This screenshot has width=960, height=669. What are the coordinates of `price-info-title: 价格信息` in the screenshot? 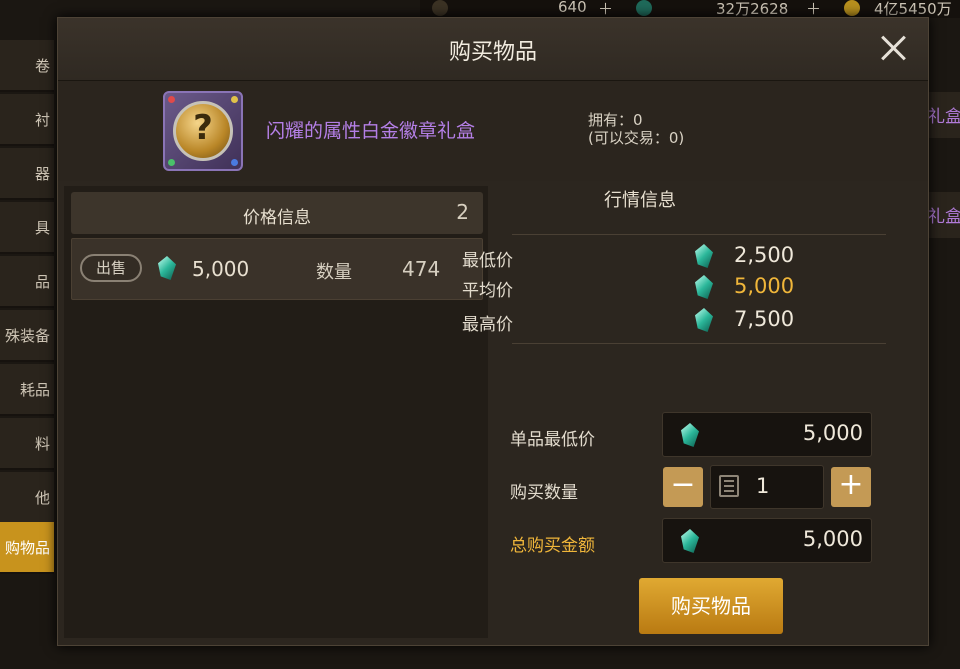 It's located at (277, 218).